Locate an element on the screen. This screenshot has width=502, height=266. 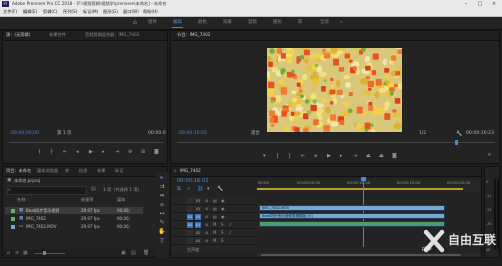
program-fit-select: 适合 is located at coordinates (255, 133).